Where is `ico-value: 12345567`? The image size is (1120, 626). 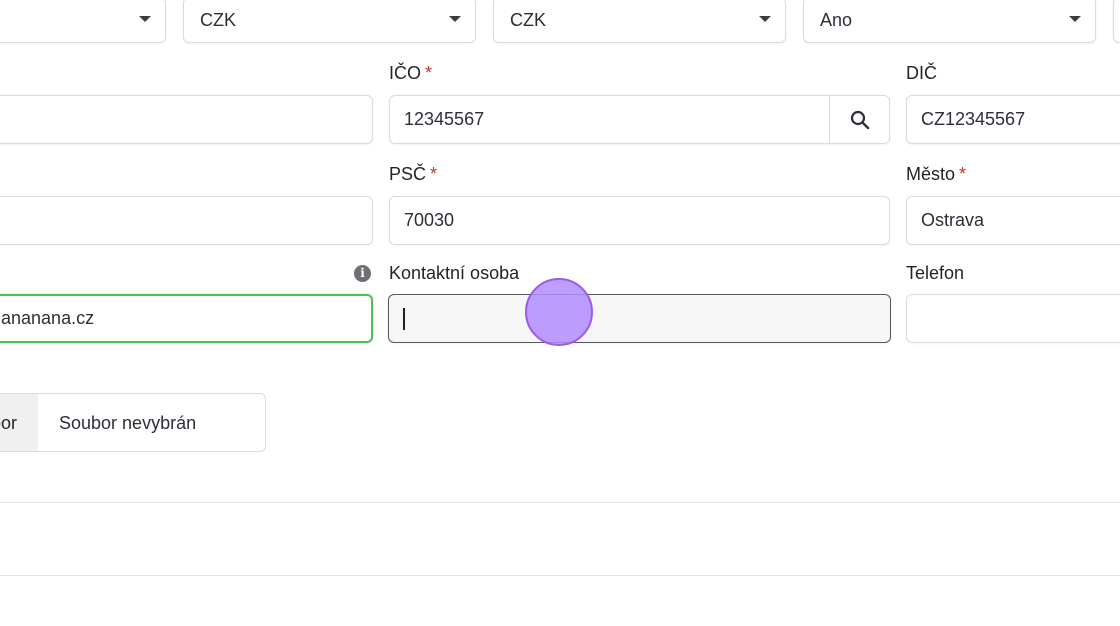
ico-value: 12345567 is located at coordinates (444, 119).